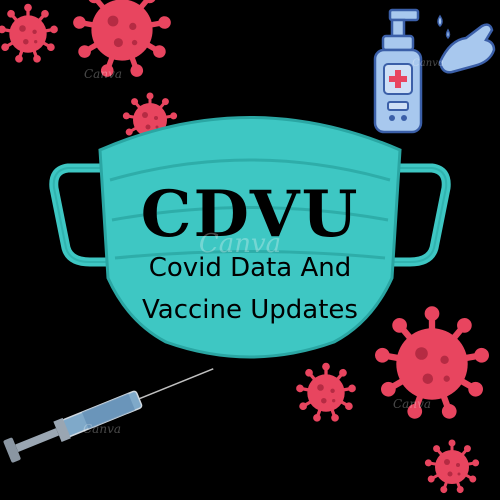 The width and height of the screenshot is (500, 500). What do you see at coordinates (434, 71) in the screenshot?
I see `hand-sanitizer-icon` at bounding box center [434, 71].